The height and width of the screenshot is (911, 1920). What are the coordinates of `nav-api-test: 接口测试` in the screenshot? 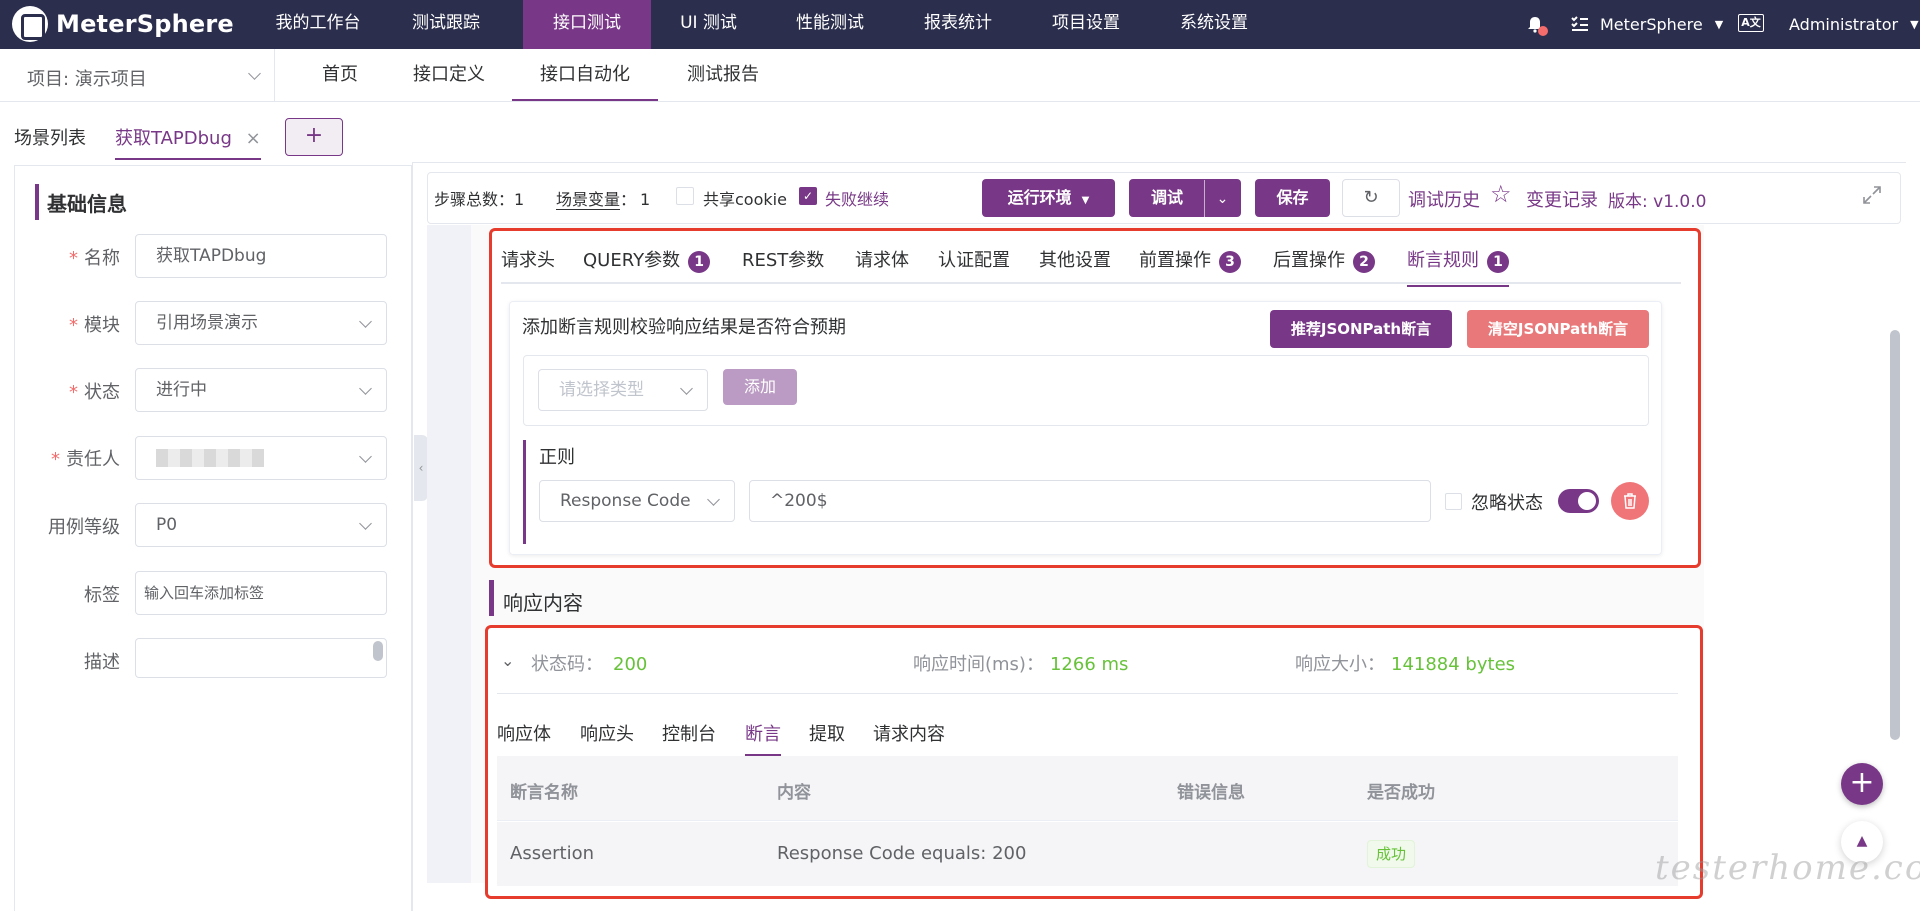 It's located at (587, 24).